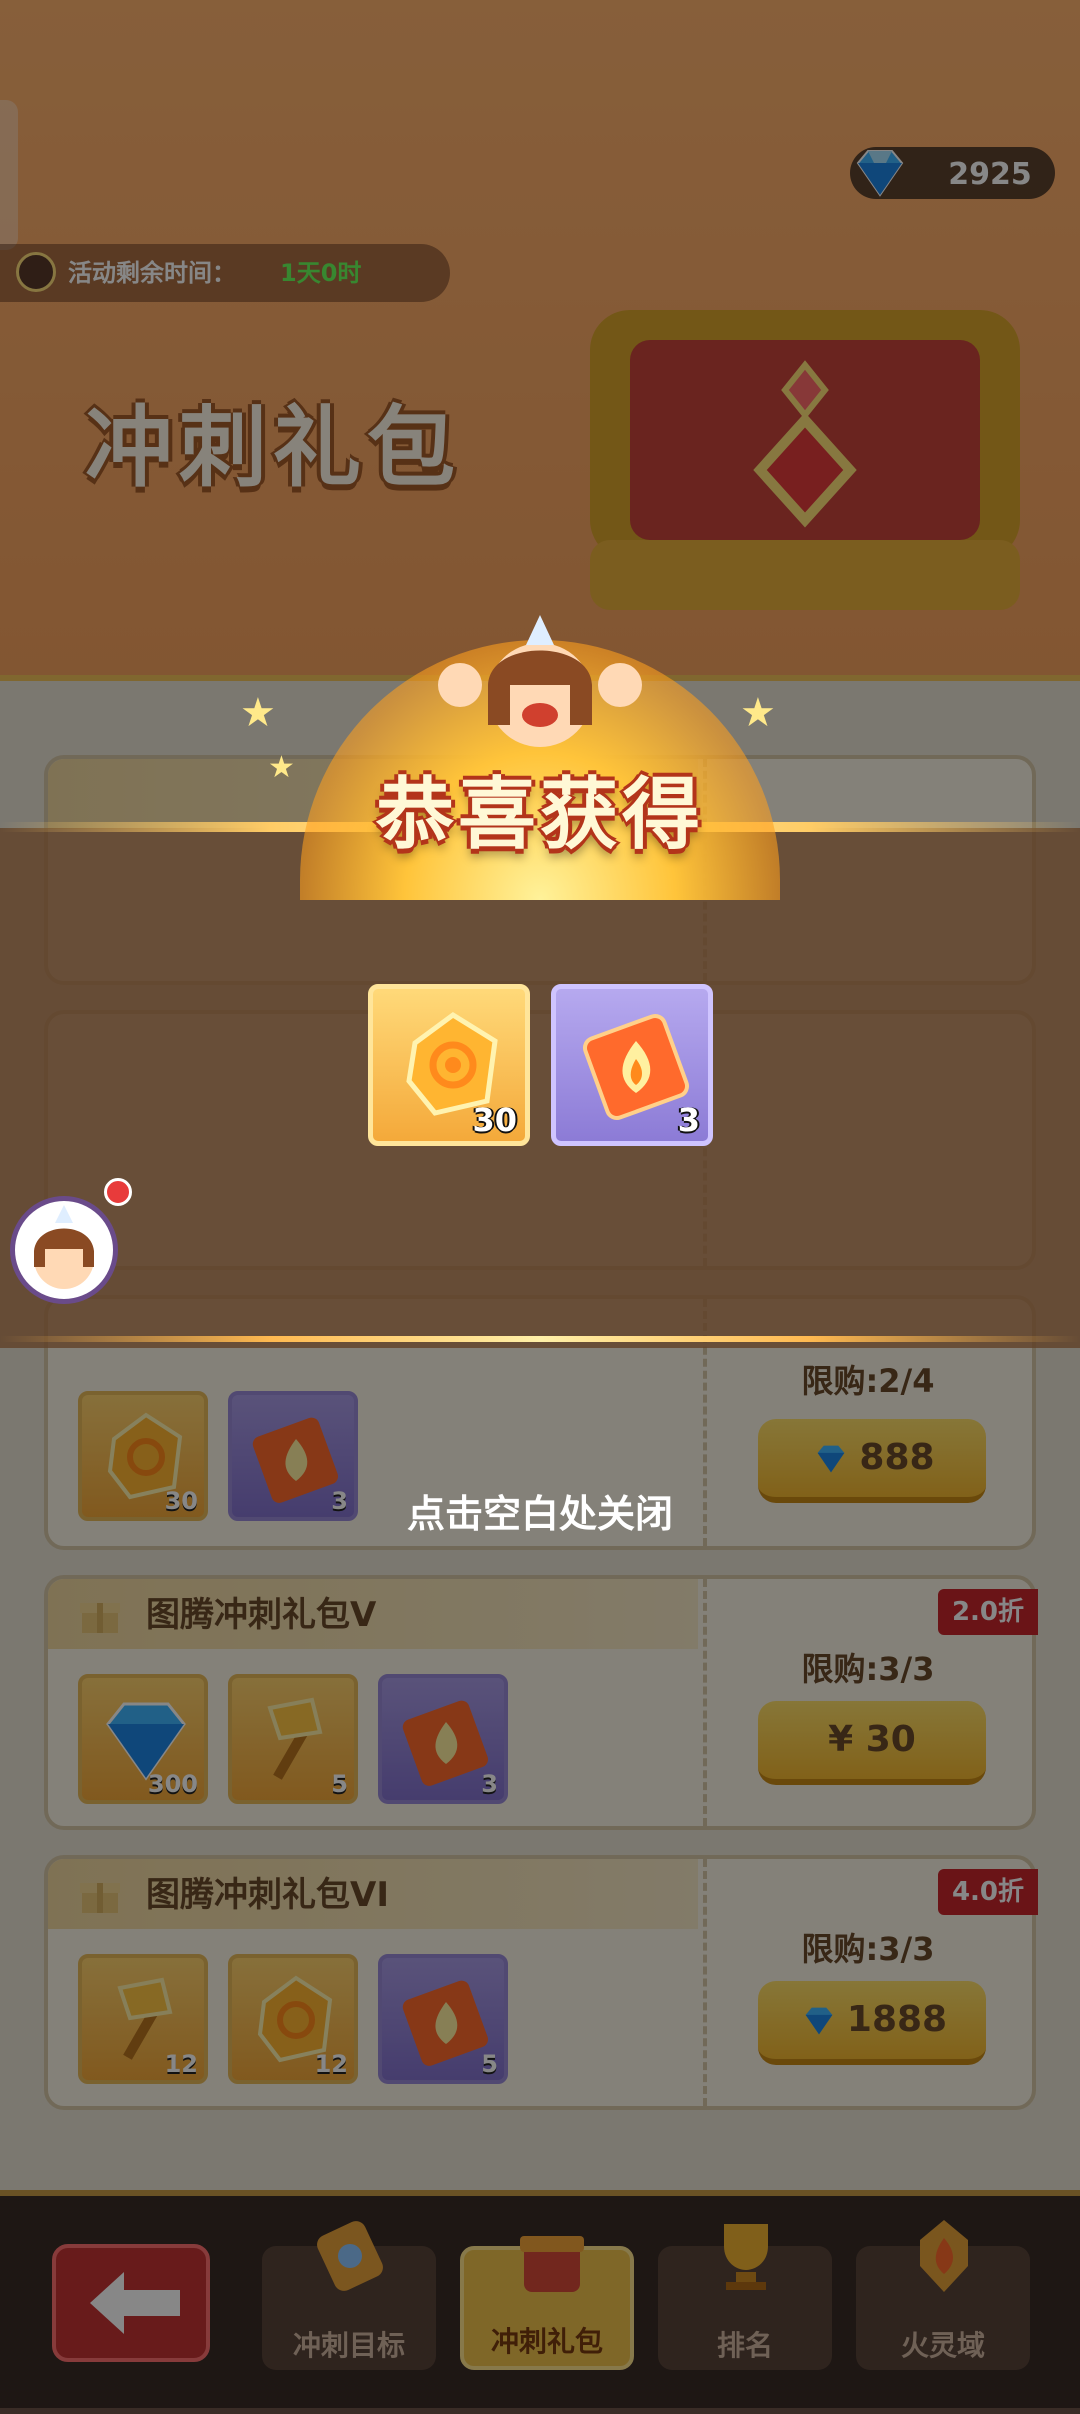  What do you see at coordinates (540, 681) in the screenshot?
I see `hero-character-icon` at bounding box center [540, 681].